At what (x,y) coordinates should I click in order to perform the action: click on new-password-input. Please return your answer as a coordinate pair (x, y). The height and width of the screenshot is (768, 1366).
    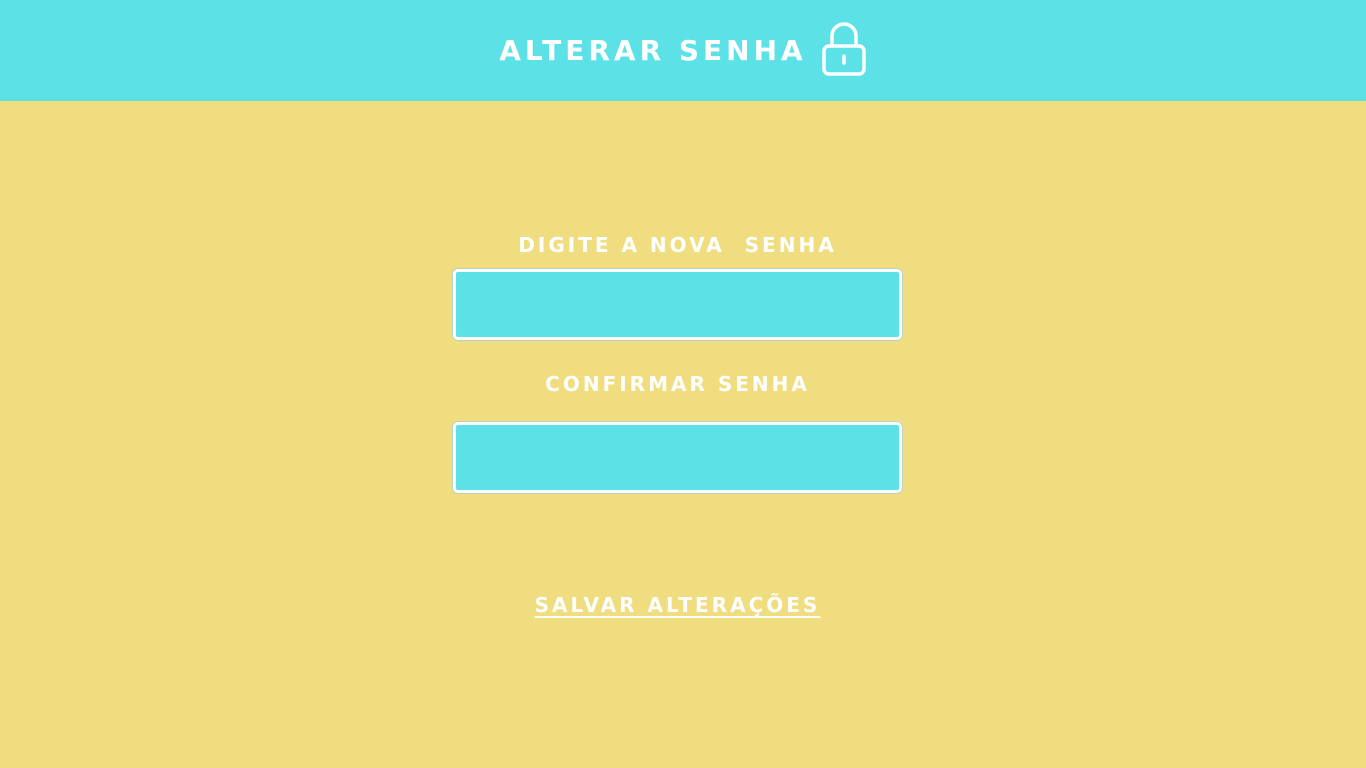
    Looking at the image, I should click on (677, 304).